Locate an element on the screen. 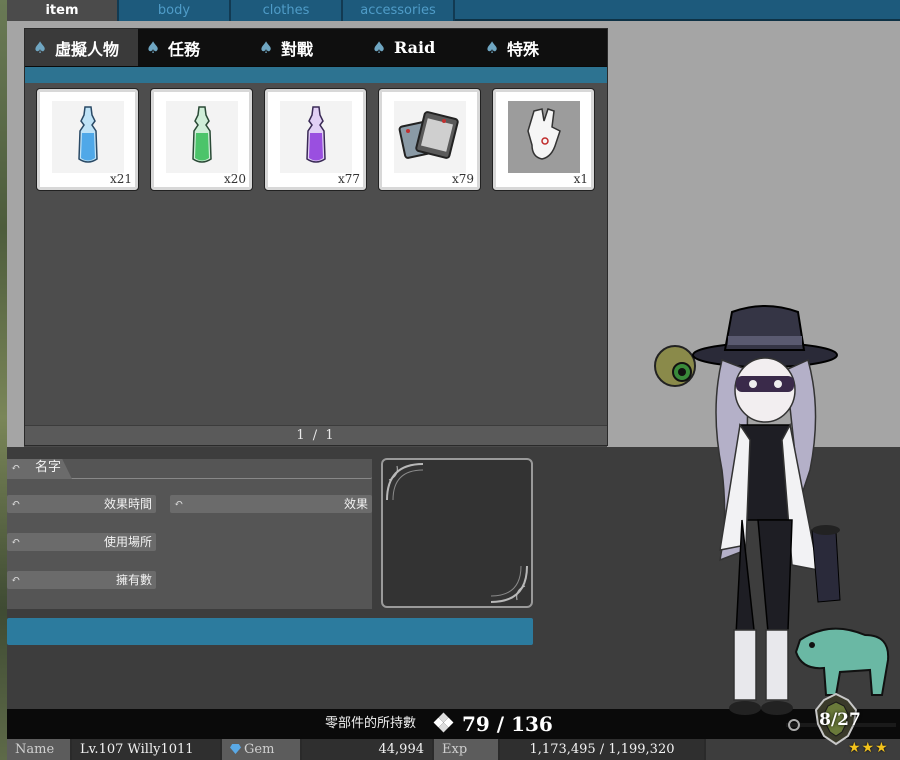 The image size is (900, 760). item-count: x79 is located at coordinates (462, 179).